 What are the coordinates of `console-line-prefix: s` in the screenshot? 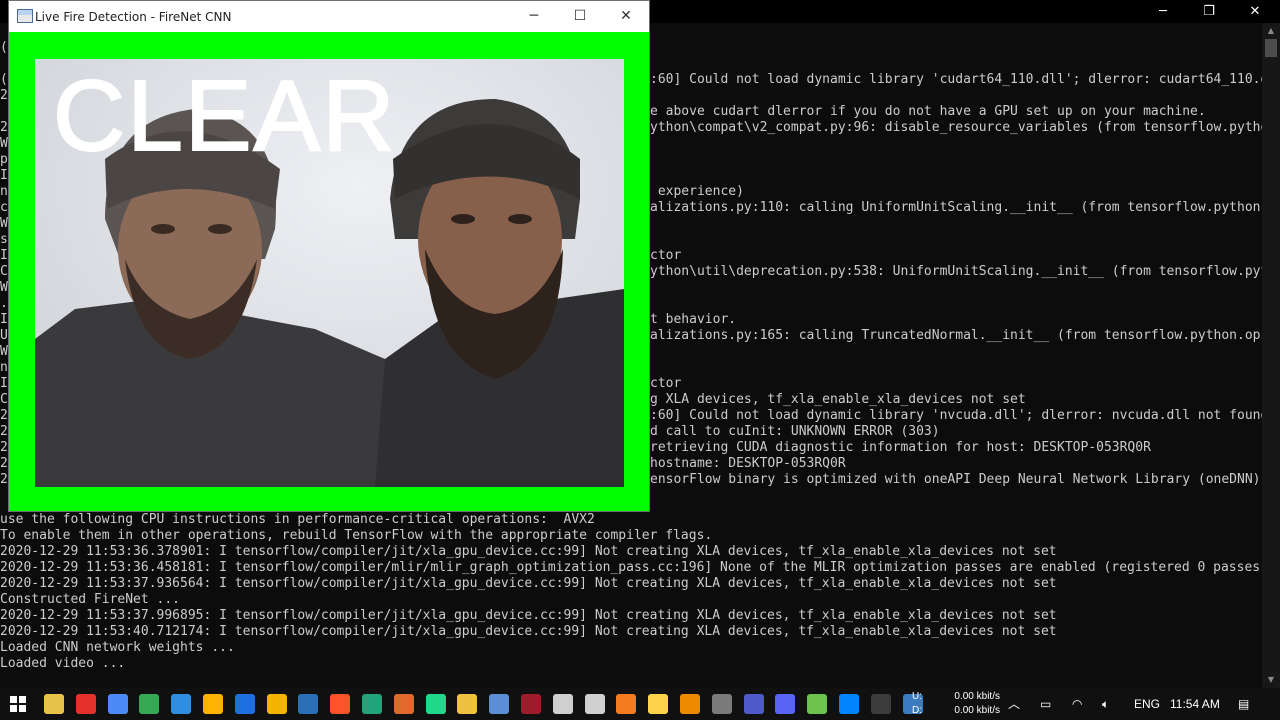 It's located at (4, 239).